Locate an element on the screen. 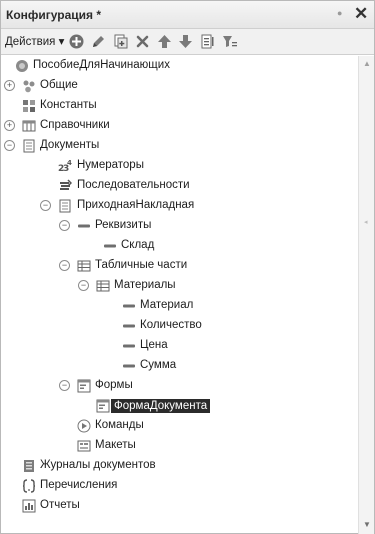  tree-item-document-form: ФормаДокумента is located at coordinates (179, 406).